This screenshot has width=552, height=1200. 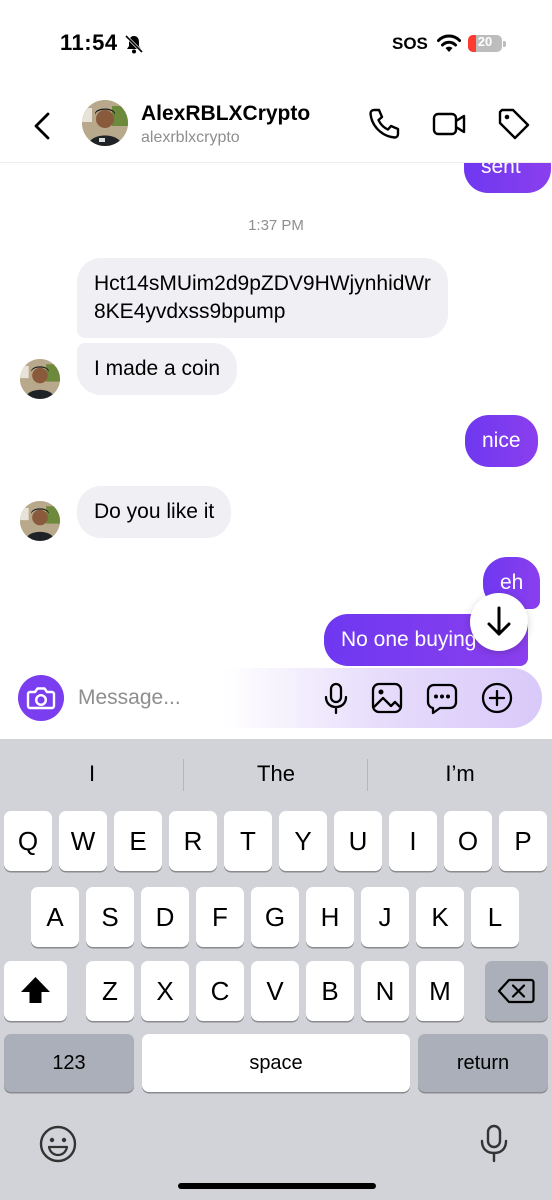 I want to click on video-icon, so click(x=449, y=124).